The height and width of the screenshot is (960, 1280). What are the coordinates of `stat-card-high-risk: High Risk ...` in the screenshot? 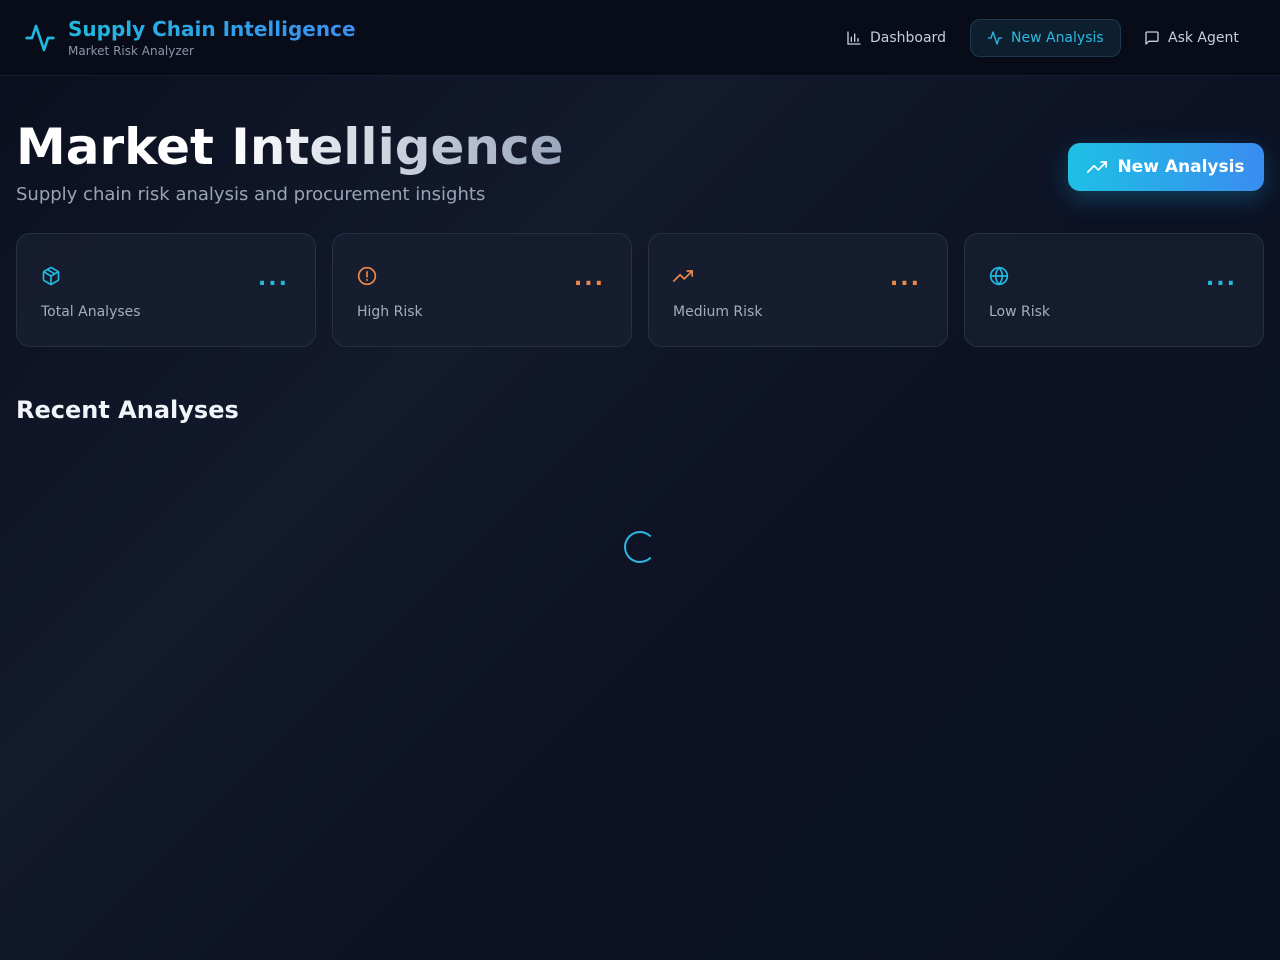 It's located at (482, 290).